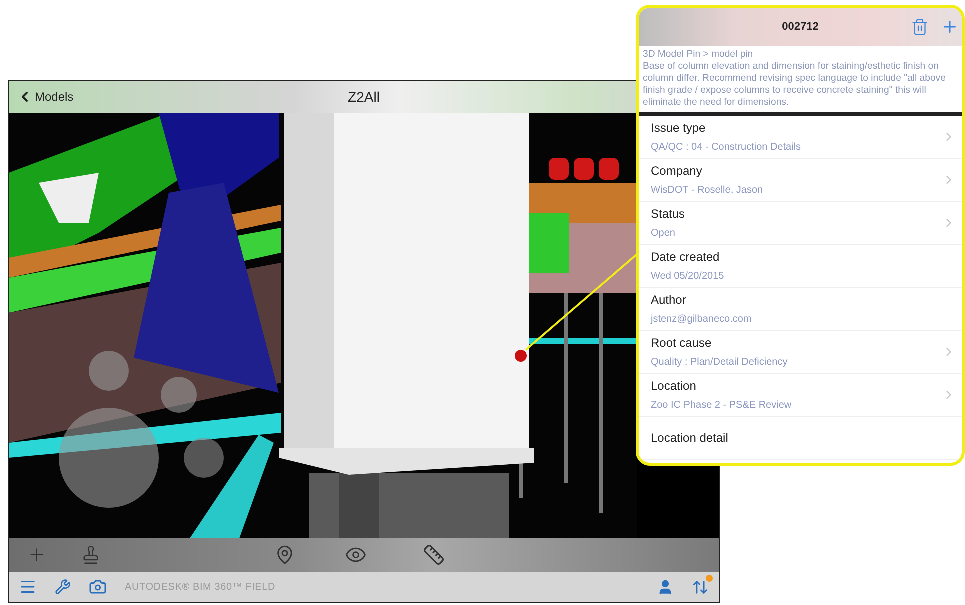 The height and width of the screenshot is (605, 965). Describe the element at coordinates (722, 405) in the screenshot. I see `field-value: Zoo IC Phase 2 - PS&E Review` at that location.